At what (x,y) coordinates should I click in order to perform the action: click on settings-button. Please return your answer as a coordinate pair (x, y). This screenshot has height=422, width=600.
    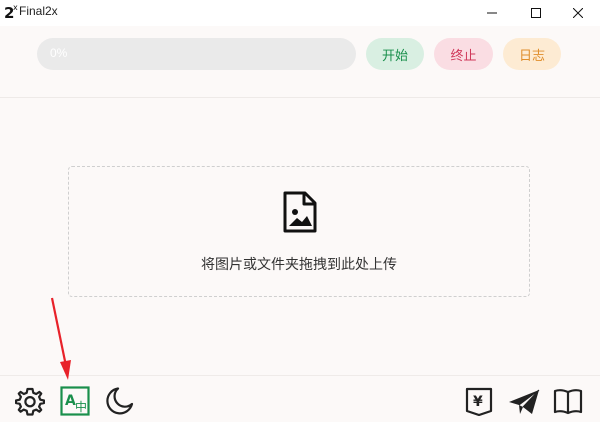
    Looking at the image, I should click on (30, 401).